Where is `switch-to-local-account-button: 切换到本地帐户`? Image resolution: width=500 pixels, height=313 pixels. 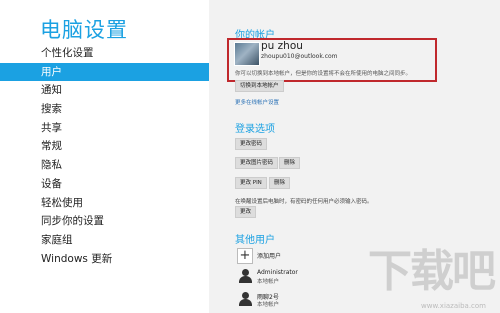
switch-to-local-account-button: 切换到本地帐户 is located at coordinates (259, 86).